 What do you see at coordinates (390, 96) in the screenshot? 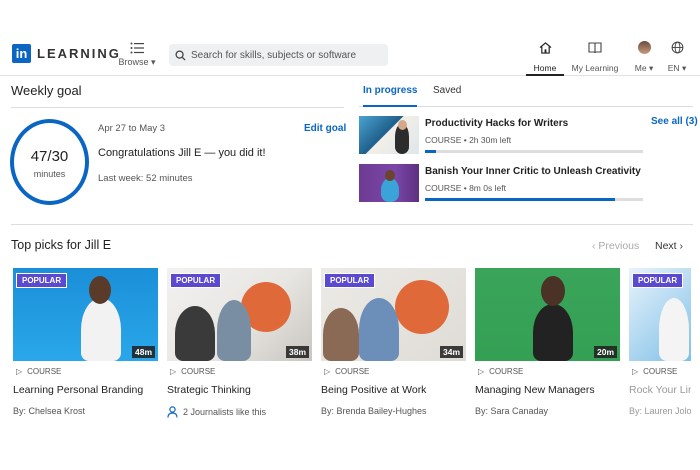
I see `tab-in-progress: In progress` at bounding box center [390, 96].